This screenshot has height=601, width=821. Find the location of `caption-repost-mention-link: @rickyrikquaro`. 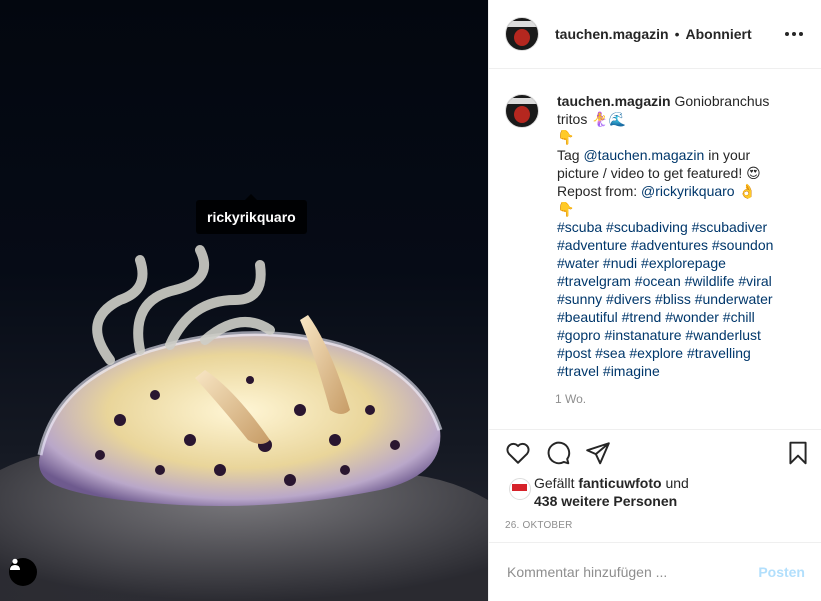

caption-repost-mention-link: @rickyrikquaro is located at coordinates (688, 191).